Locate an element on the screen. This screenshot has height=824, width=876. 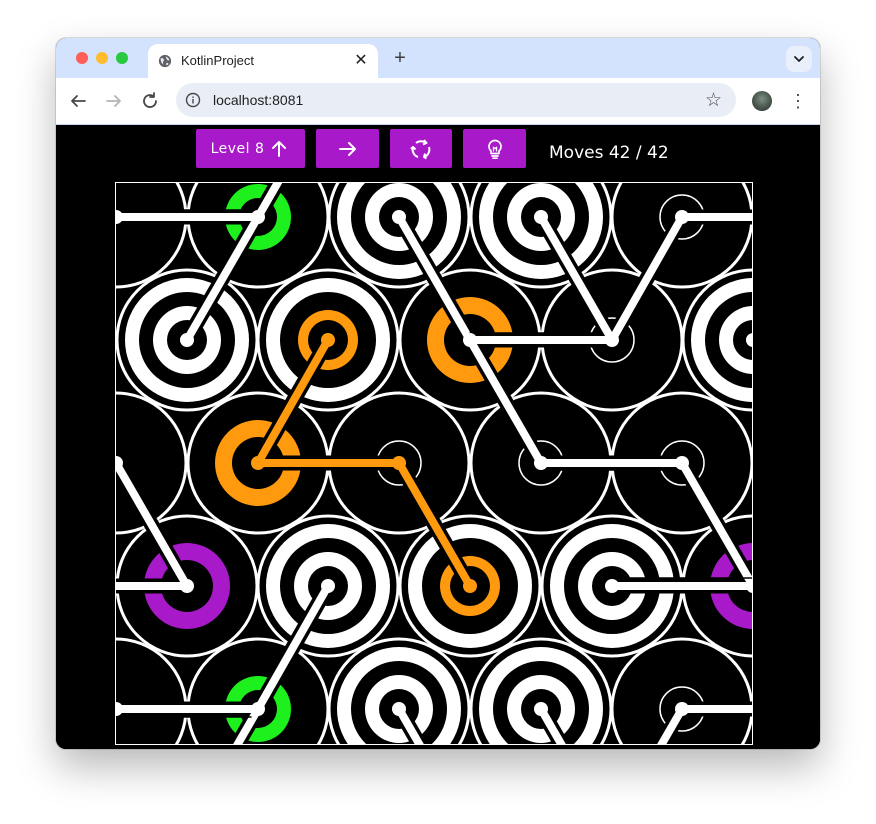
next-level-button is located at coordinates (347, 148).